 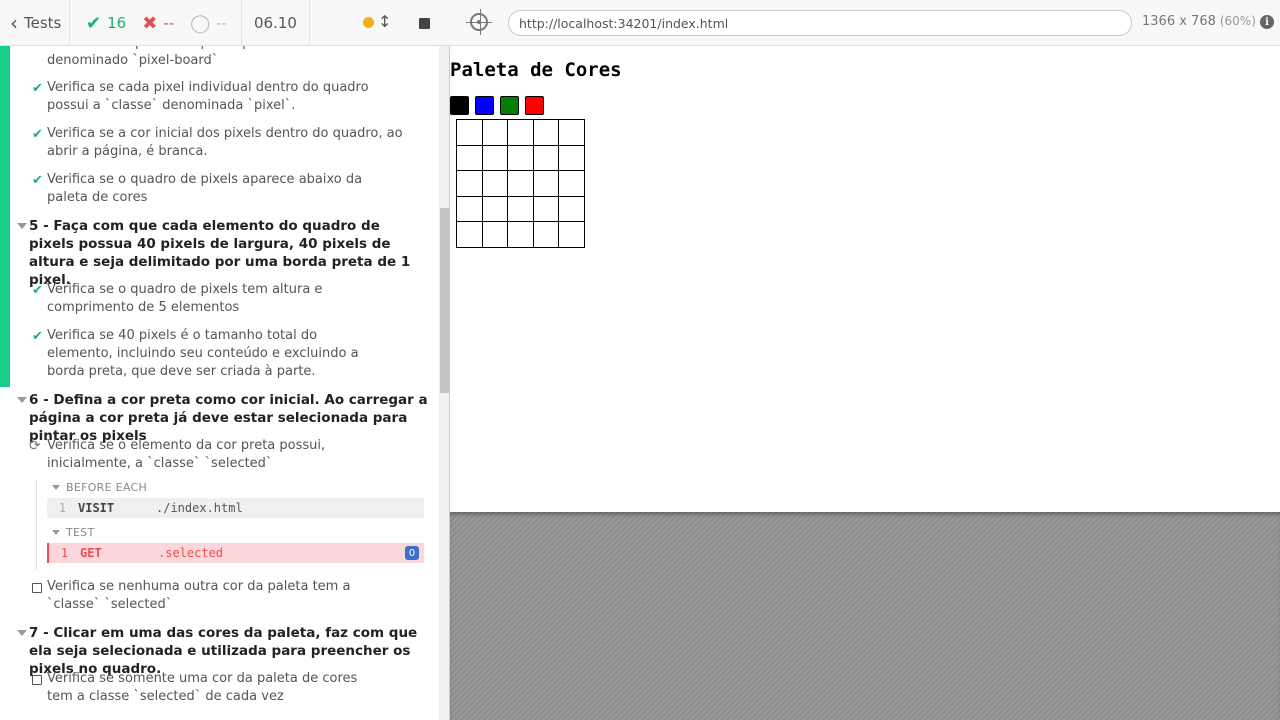 What do you see at coordinates (80, 532) in the screenshot?
I see `test-label: TEST` at bounding box center [80, 532].